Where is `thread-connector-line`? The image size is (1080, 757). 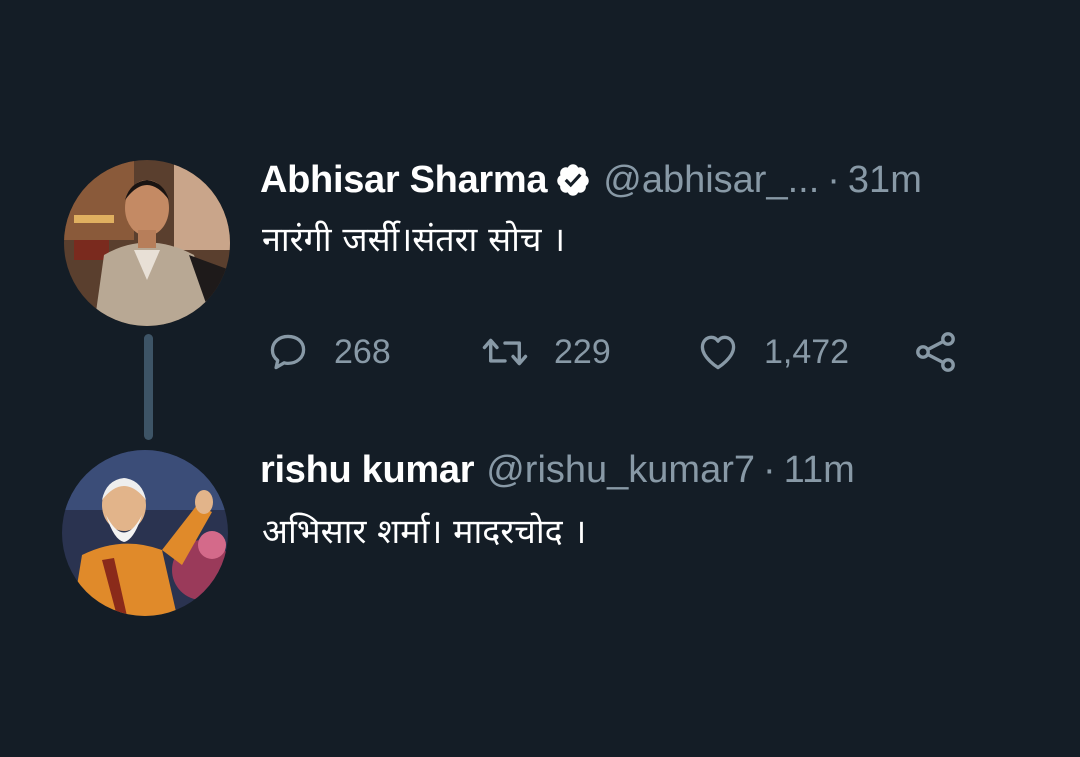 thread-connector-line is located at coordinates (148, 387).